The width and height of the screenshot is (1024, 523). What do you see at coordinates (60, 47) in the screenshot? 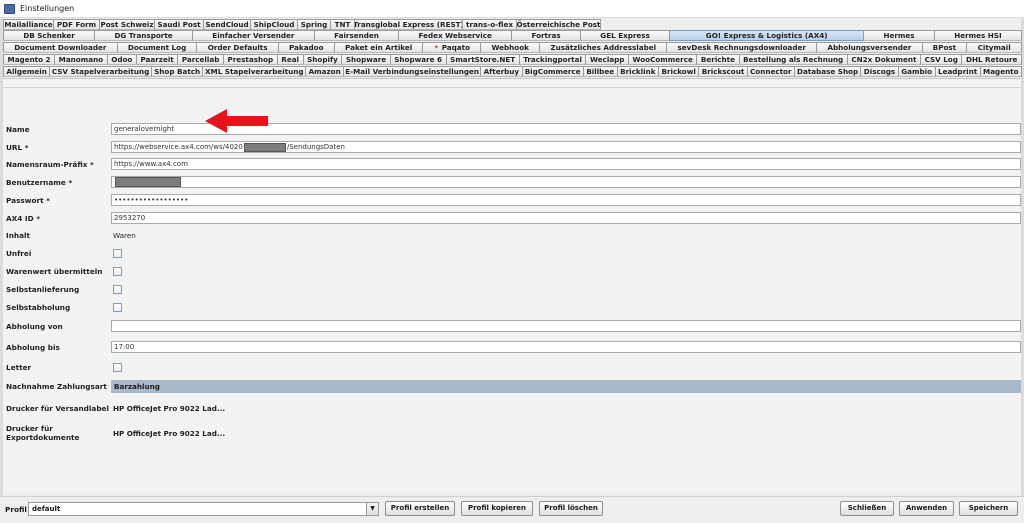
I see `tab-document-downloader: Document Downloader` at bounding box center [60, 47].